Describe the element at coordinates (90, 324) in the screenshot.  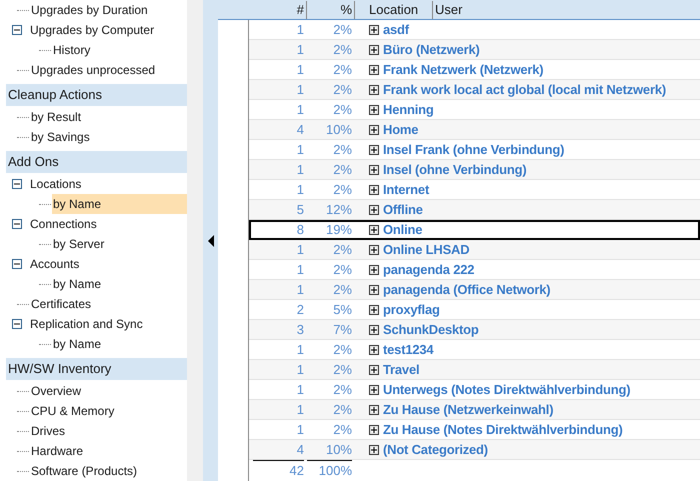
I see `tree-item: Replication and Sync` at that location.